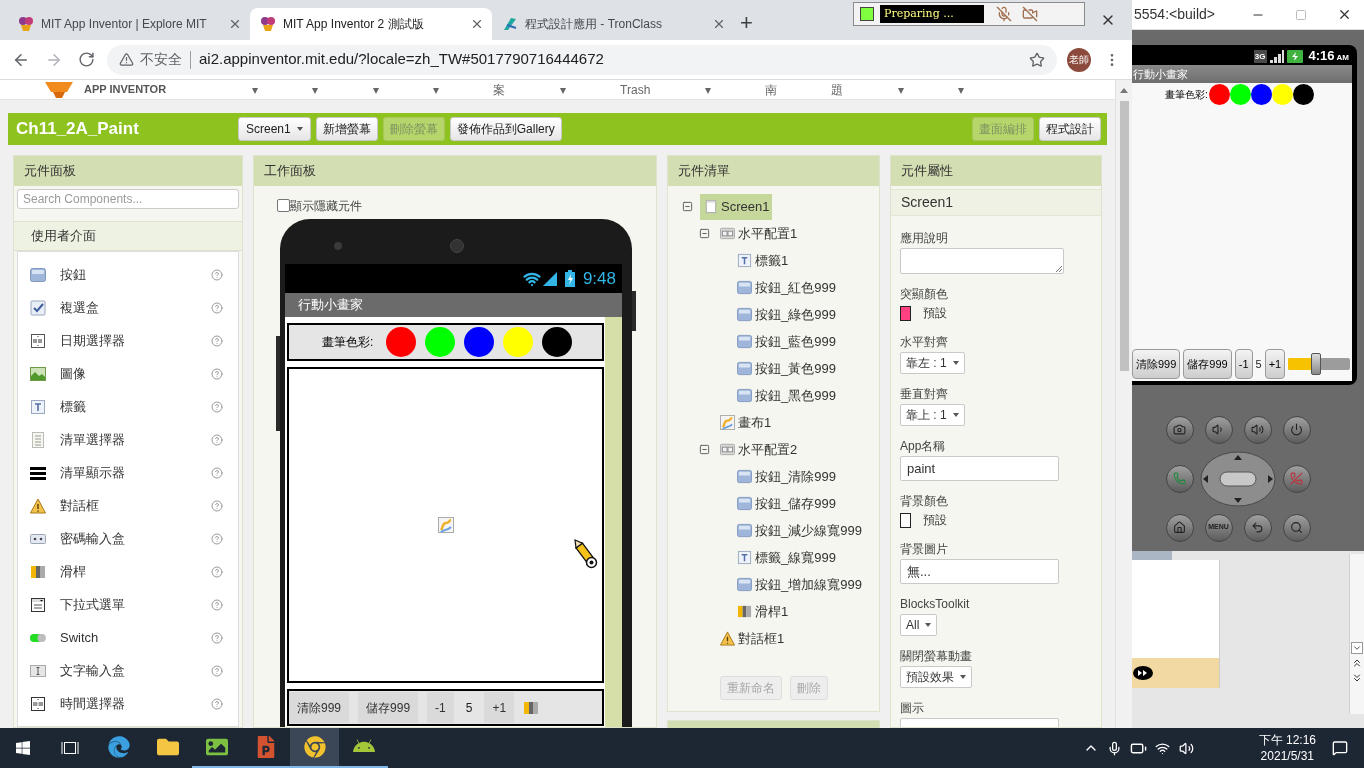 The height and width of the screenshot is (768, 1364). What do you see at coordinates (1079, 59) in the screenshot?
I see `profile-avatar: 老師` at bounding box center [1079, 59].